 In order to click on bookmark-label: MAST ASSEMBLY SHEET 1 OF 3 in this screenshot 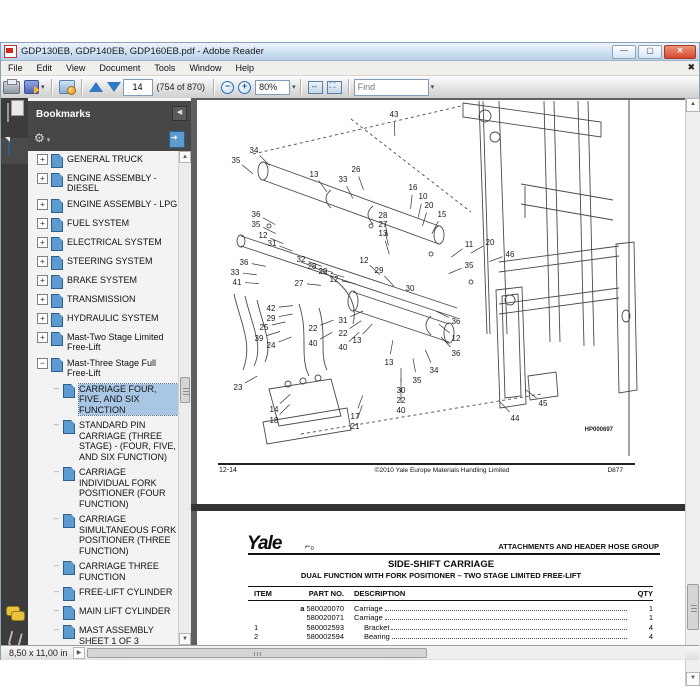, I will do `click(128, 635)`.